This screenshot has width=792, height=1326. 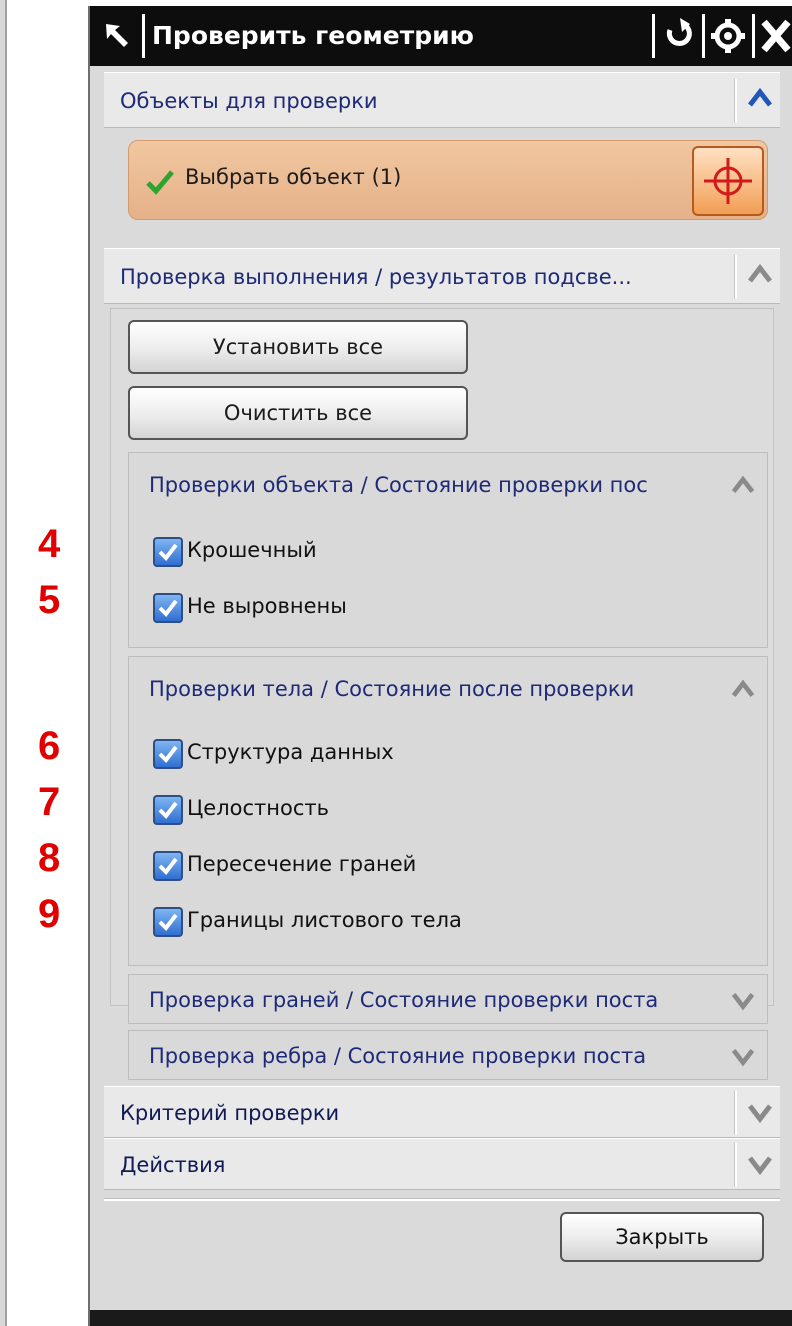 What do you see at coordinates (448, 180) in the screenshot?
I see `select-object-bar: Выбрать объект (1)` at bounding box center [448, 180].